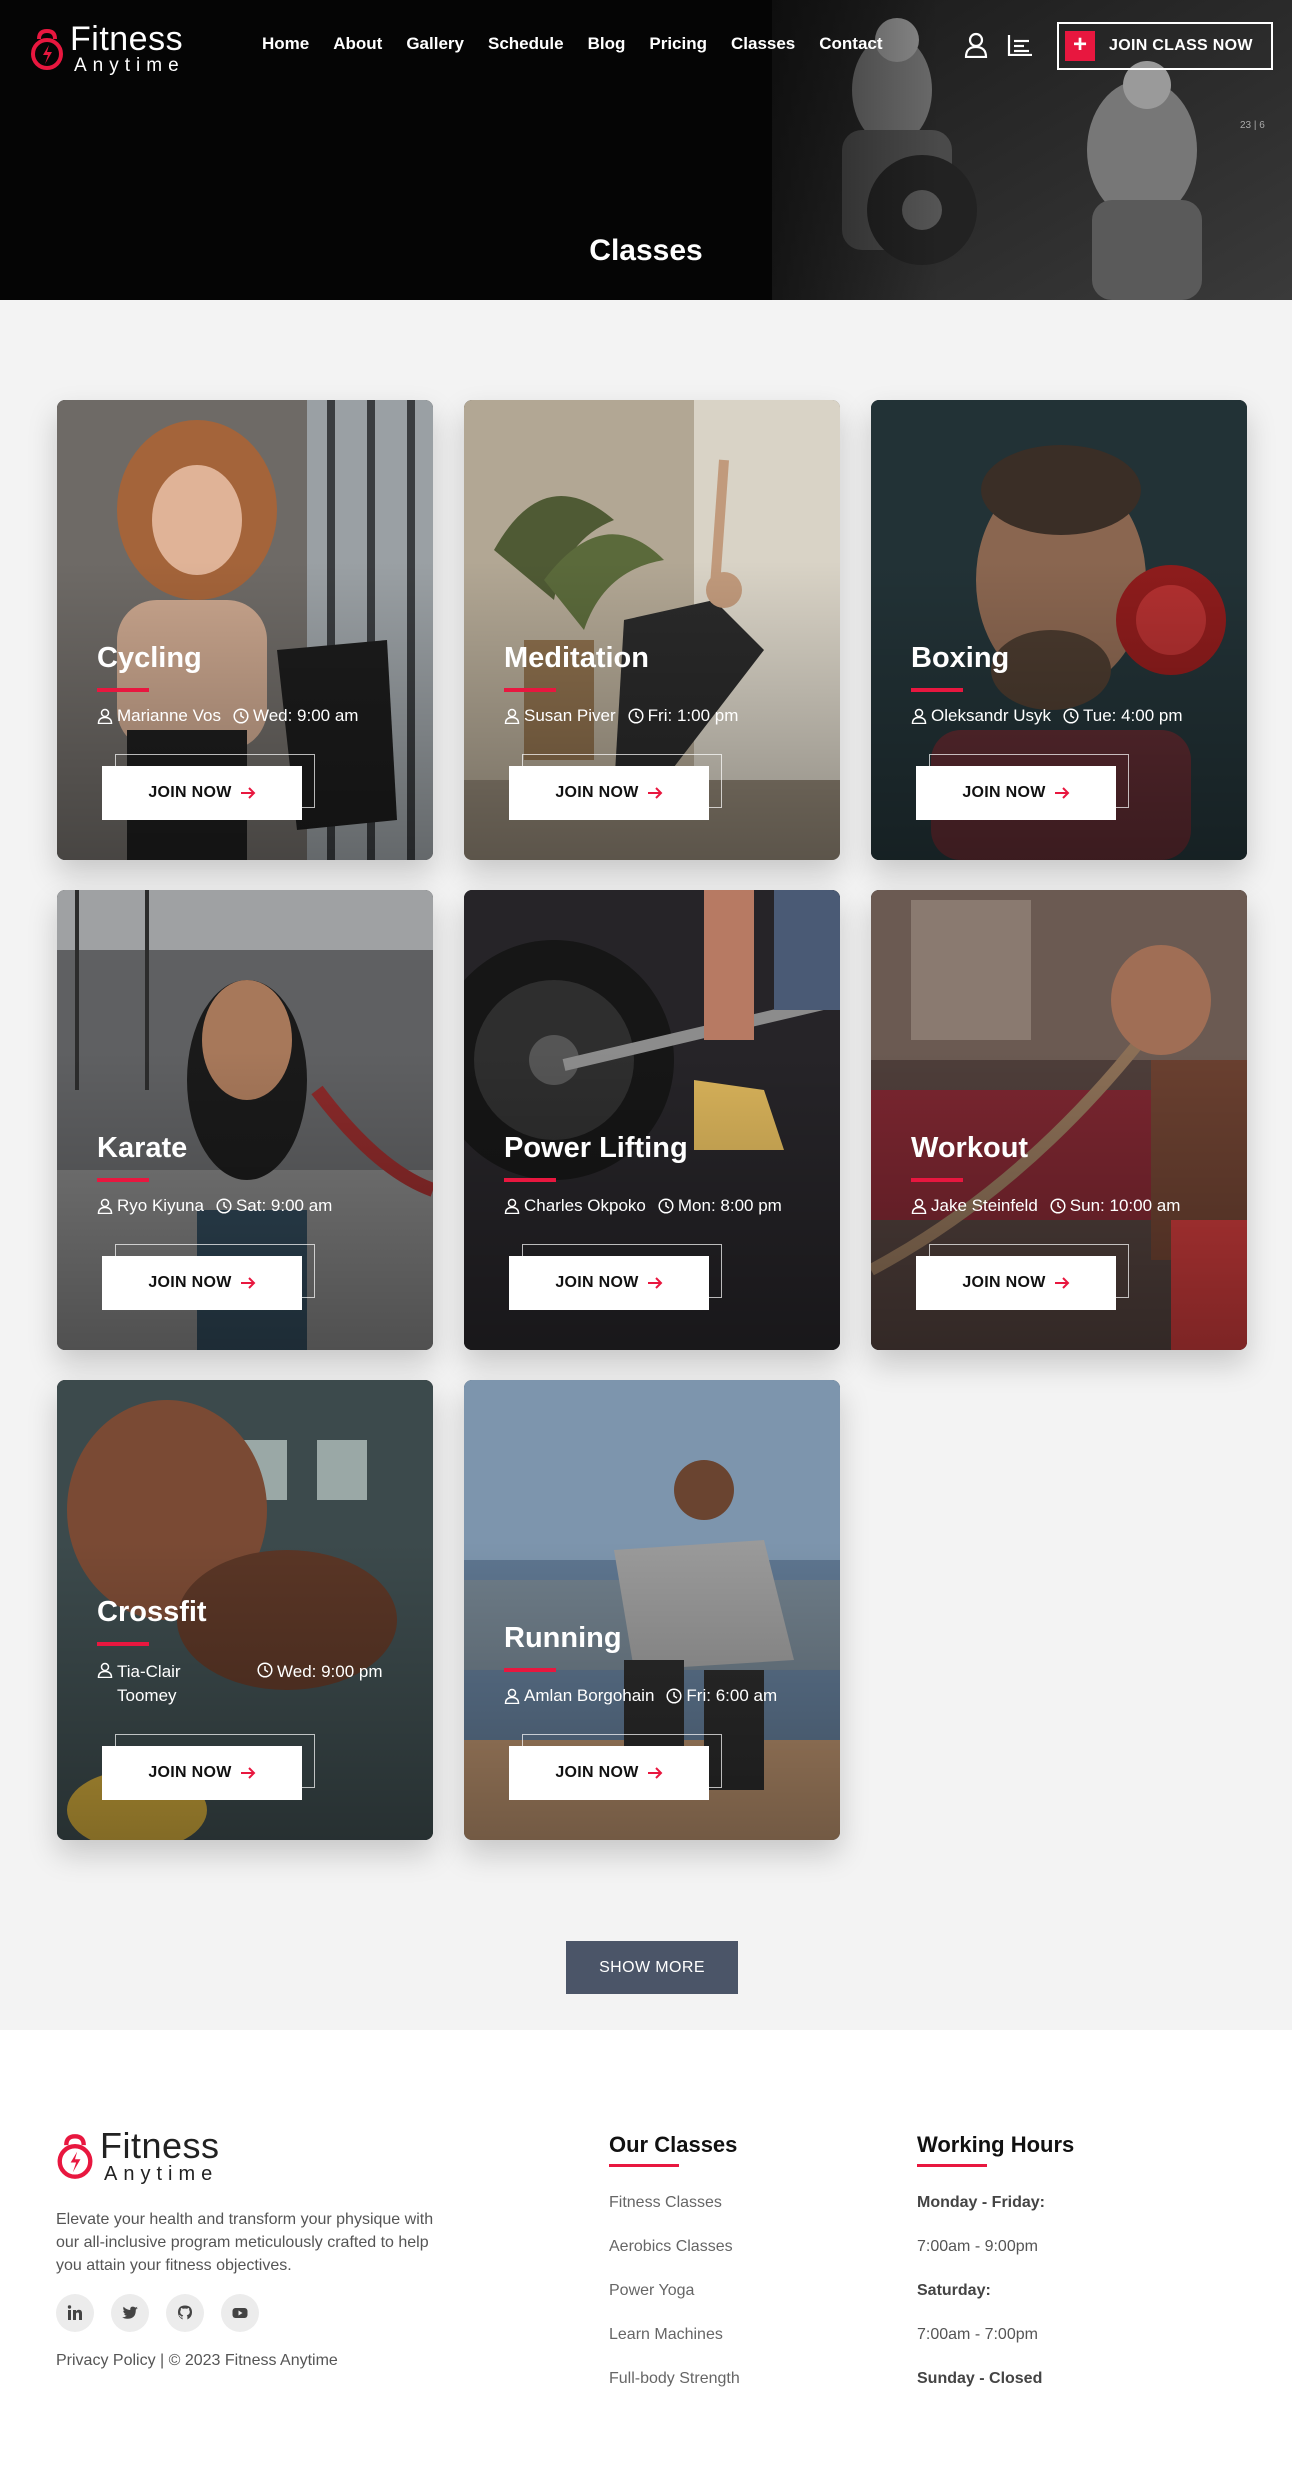  What do you see at coordinates (1080, 46) in the screenshot?
I see `plus-icon: +` at bounding box center [1080, 46].